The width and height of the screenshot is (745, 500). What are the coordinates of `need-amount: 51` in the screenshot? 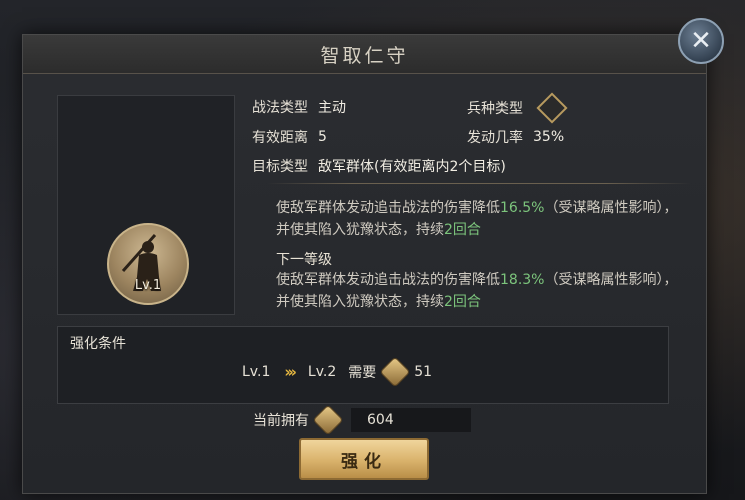 It's located at (423, 372).